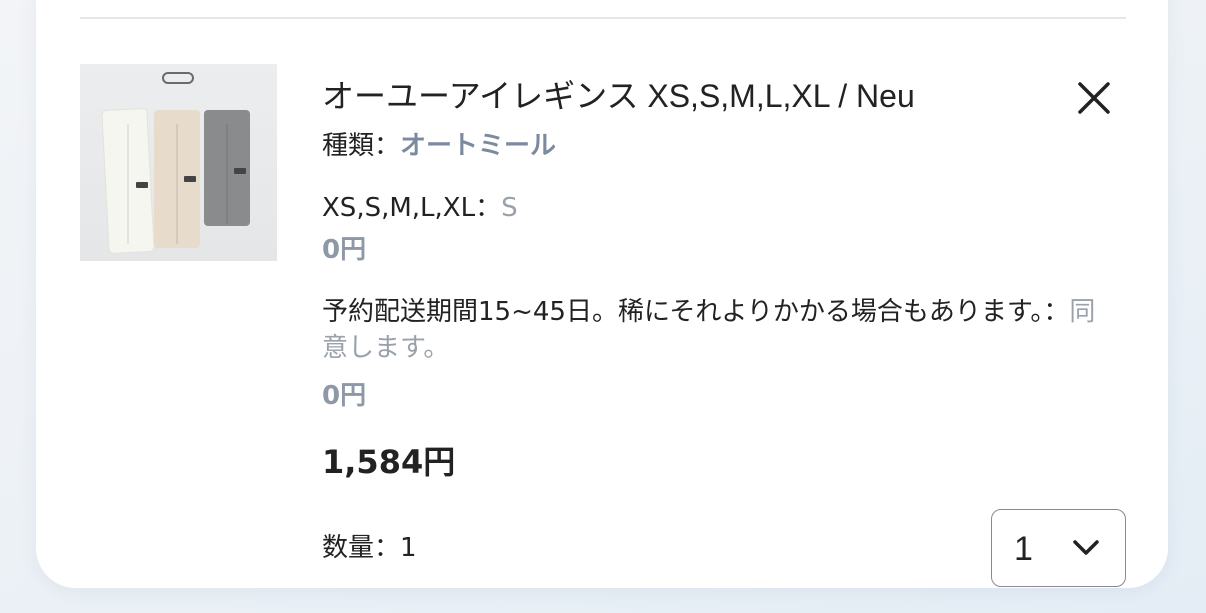 Image resolution: width=1206 pixels, height=613 pixels. I want to click on quantity-selected-value: 1, so click(1023, 549).